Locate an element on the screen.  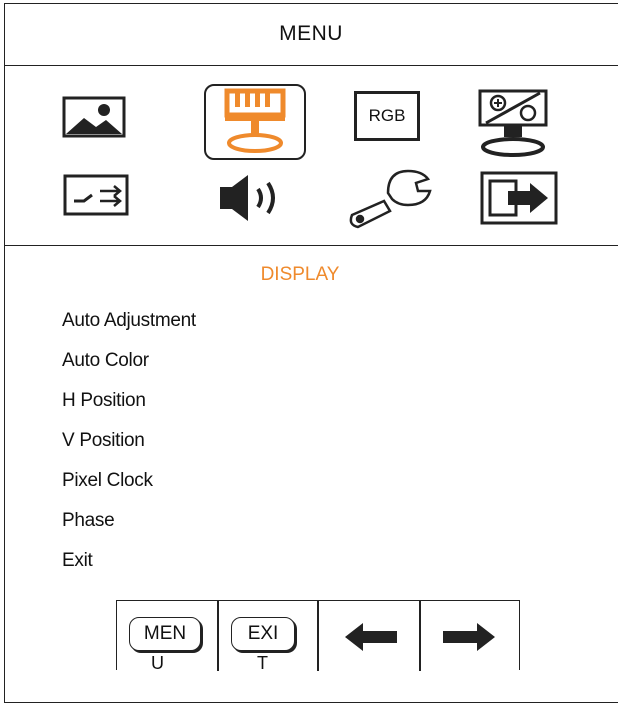
menu-item-auto-color: Auto Color is located at coordinates (105, 361).